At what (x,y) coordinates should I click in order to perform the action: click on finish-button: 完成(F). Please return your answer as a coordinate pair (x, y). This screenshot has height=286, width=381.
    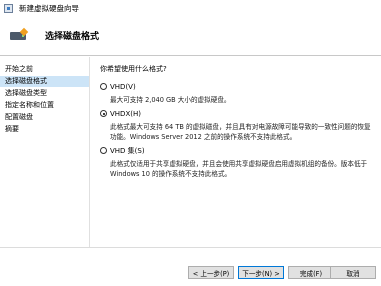
    Looking at the image, I should click on (311, 272).